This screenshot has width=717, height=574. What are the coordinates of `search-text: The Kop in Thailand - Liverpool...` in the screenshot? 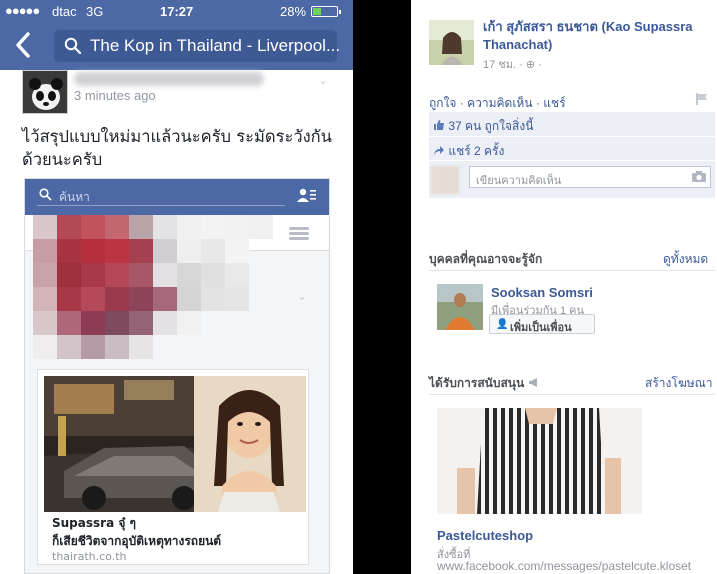 It's located at (215, 45).